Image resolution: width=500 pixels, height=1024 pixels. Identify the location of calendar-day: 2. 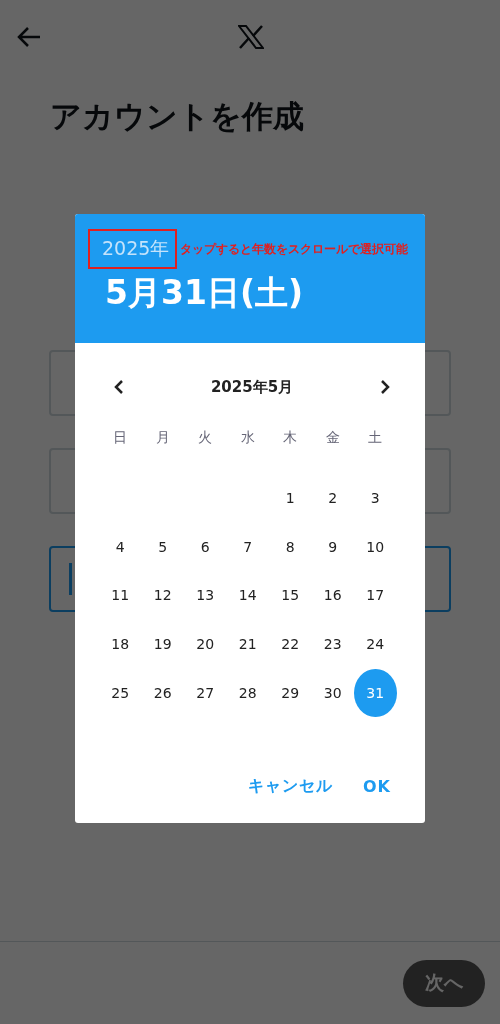
(332, 498).